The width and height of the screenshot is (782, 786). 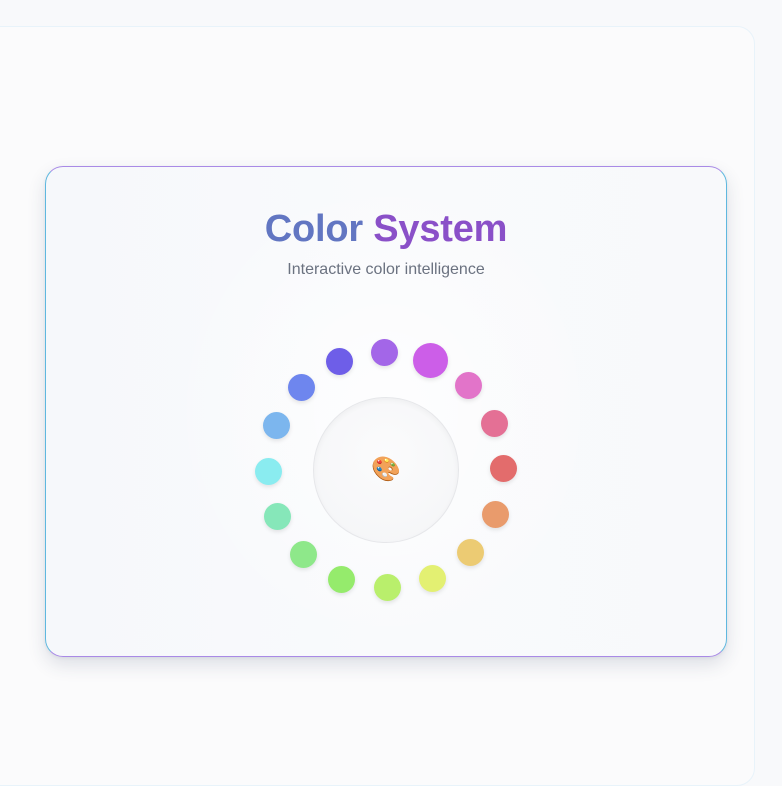 What do you see at coordinates (385, 352) in the screenshot?
I see `color-swatch-violet` at bounding box center [385, 352].